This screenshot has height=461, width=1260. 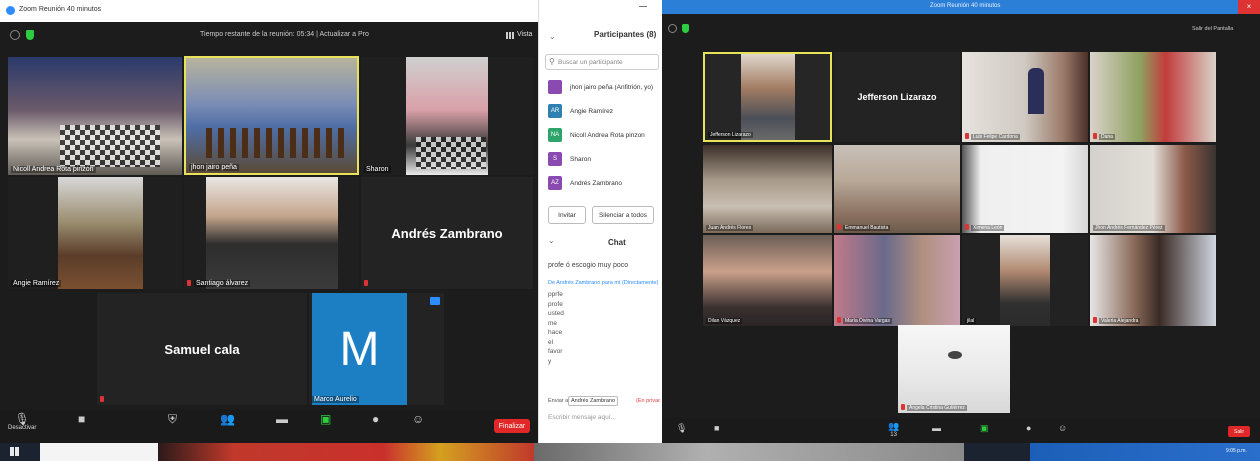 What do you see at coordinates (510, 35) in the screenshot?
I see `view-grid-icon` at bounding box center [510, 35].